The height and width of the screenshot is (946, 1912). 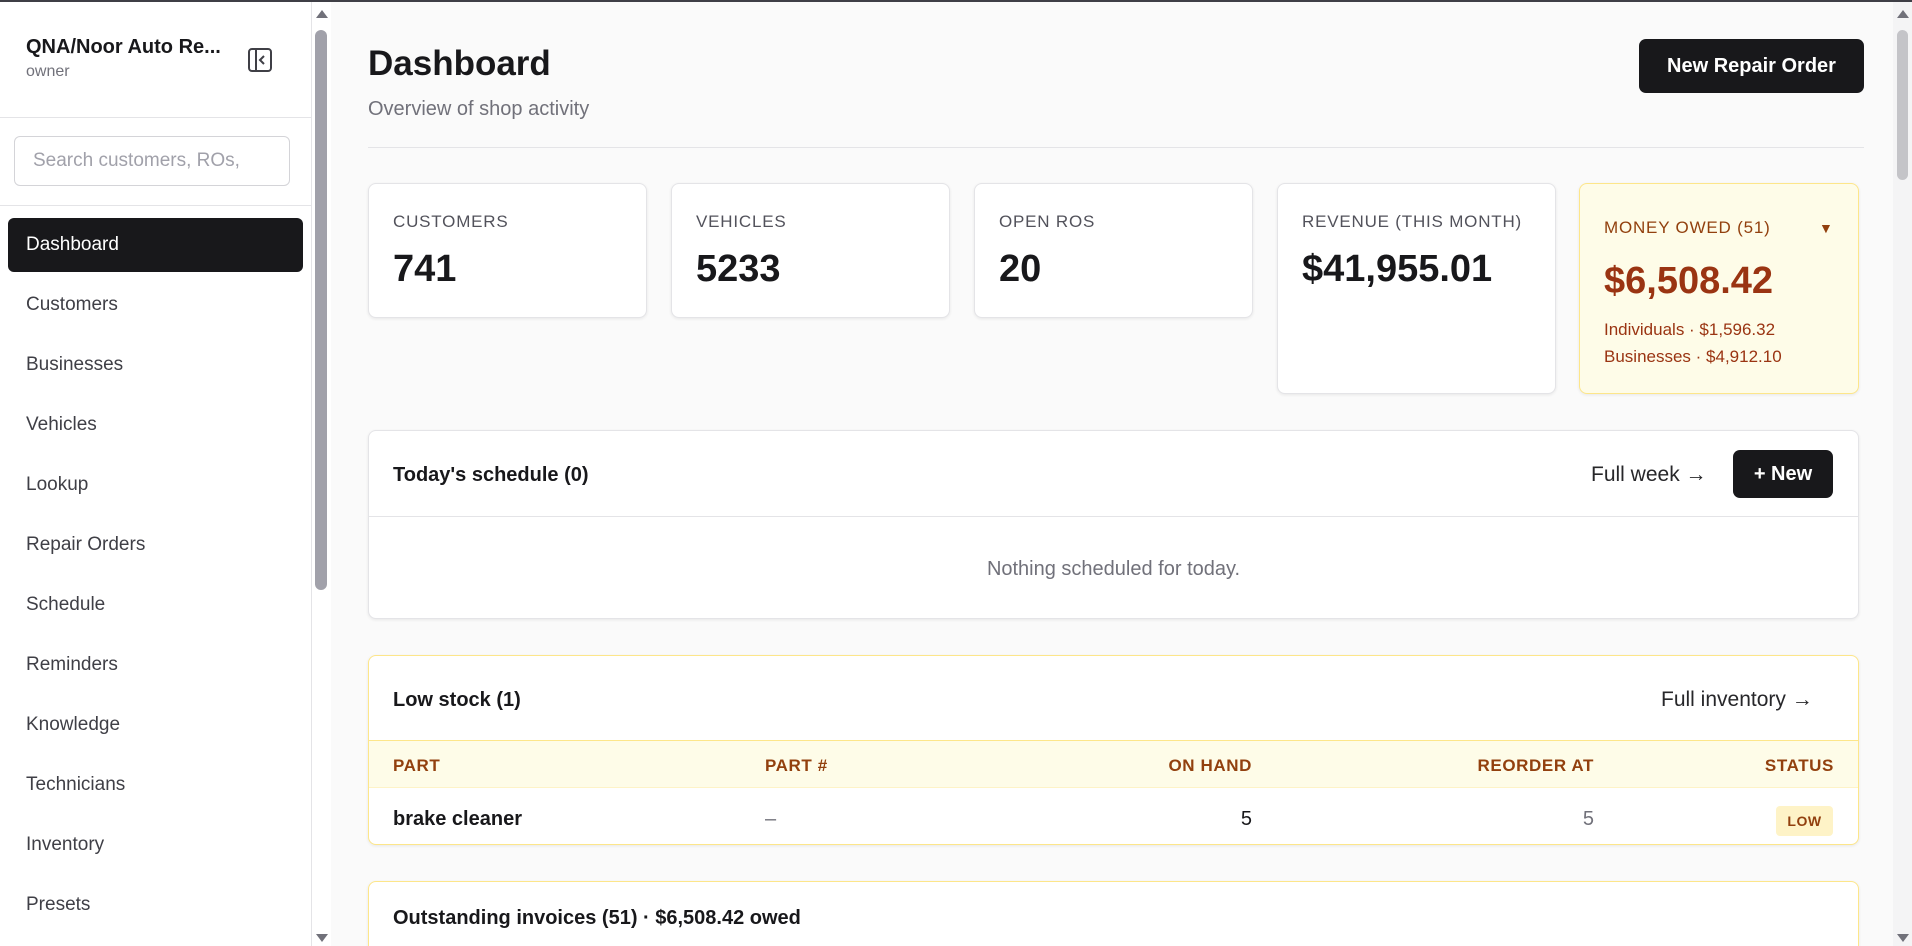 I want to click on column-header-on-hand: ON HAND, so click(x=1210, y=765).